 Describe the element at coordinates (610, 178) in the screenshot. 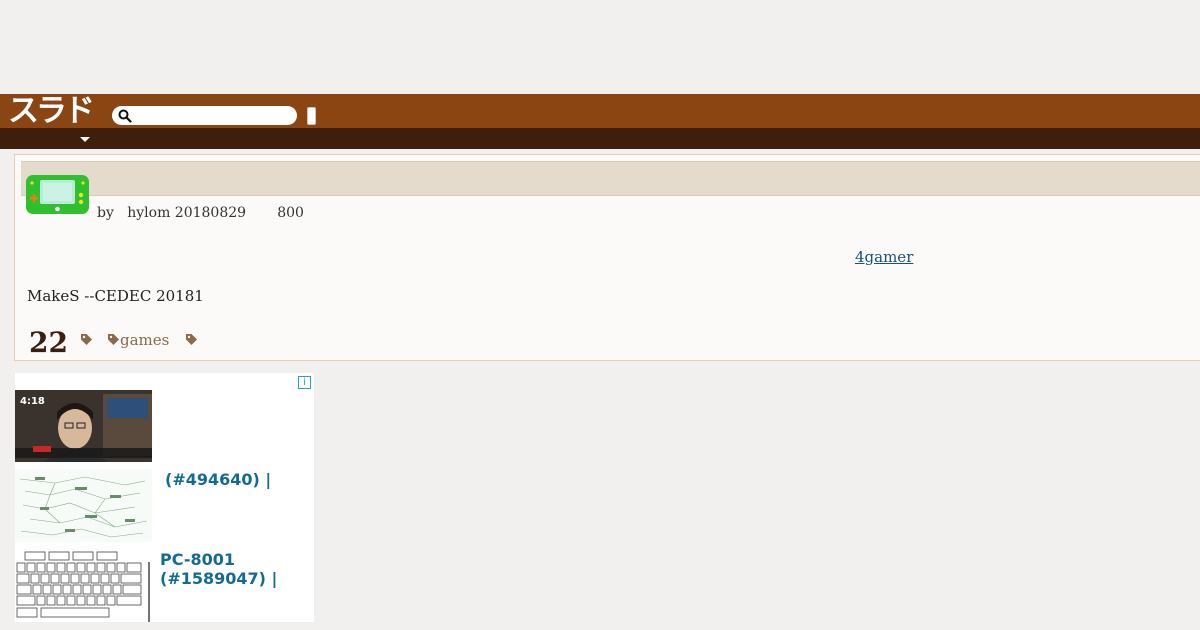

I see `story-title-bar` at that location.